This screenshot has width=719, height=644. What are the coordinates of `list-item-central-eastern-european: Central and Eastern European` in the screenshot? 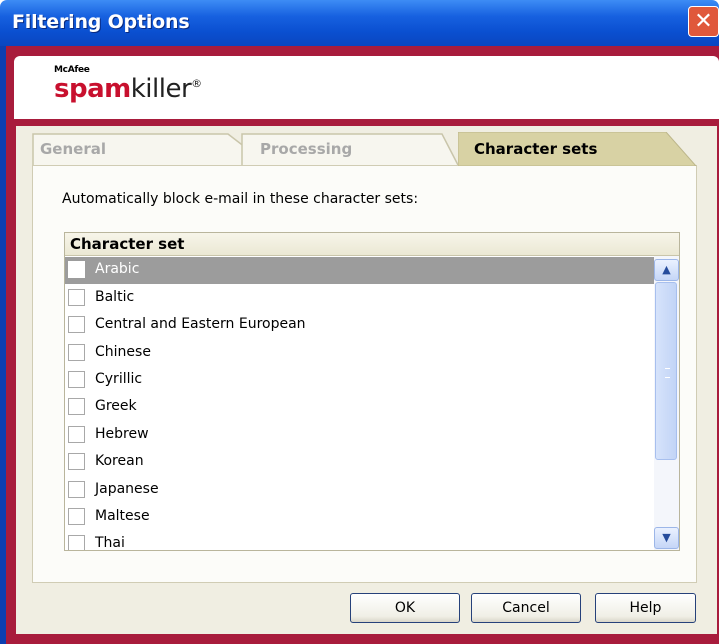 It's located at (359, 325).